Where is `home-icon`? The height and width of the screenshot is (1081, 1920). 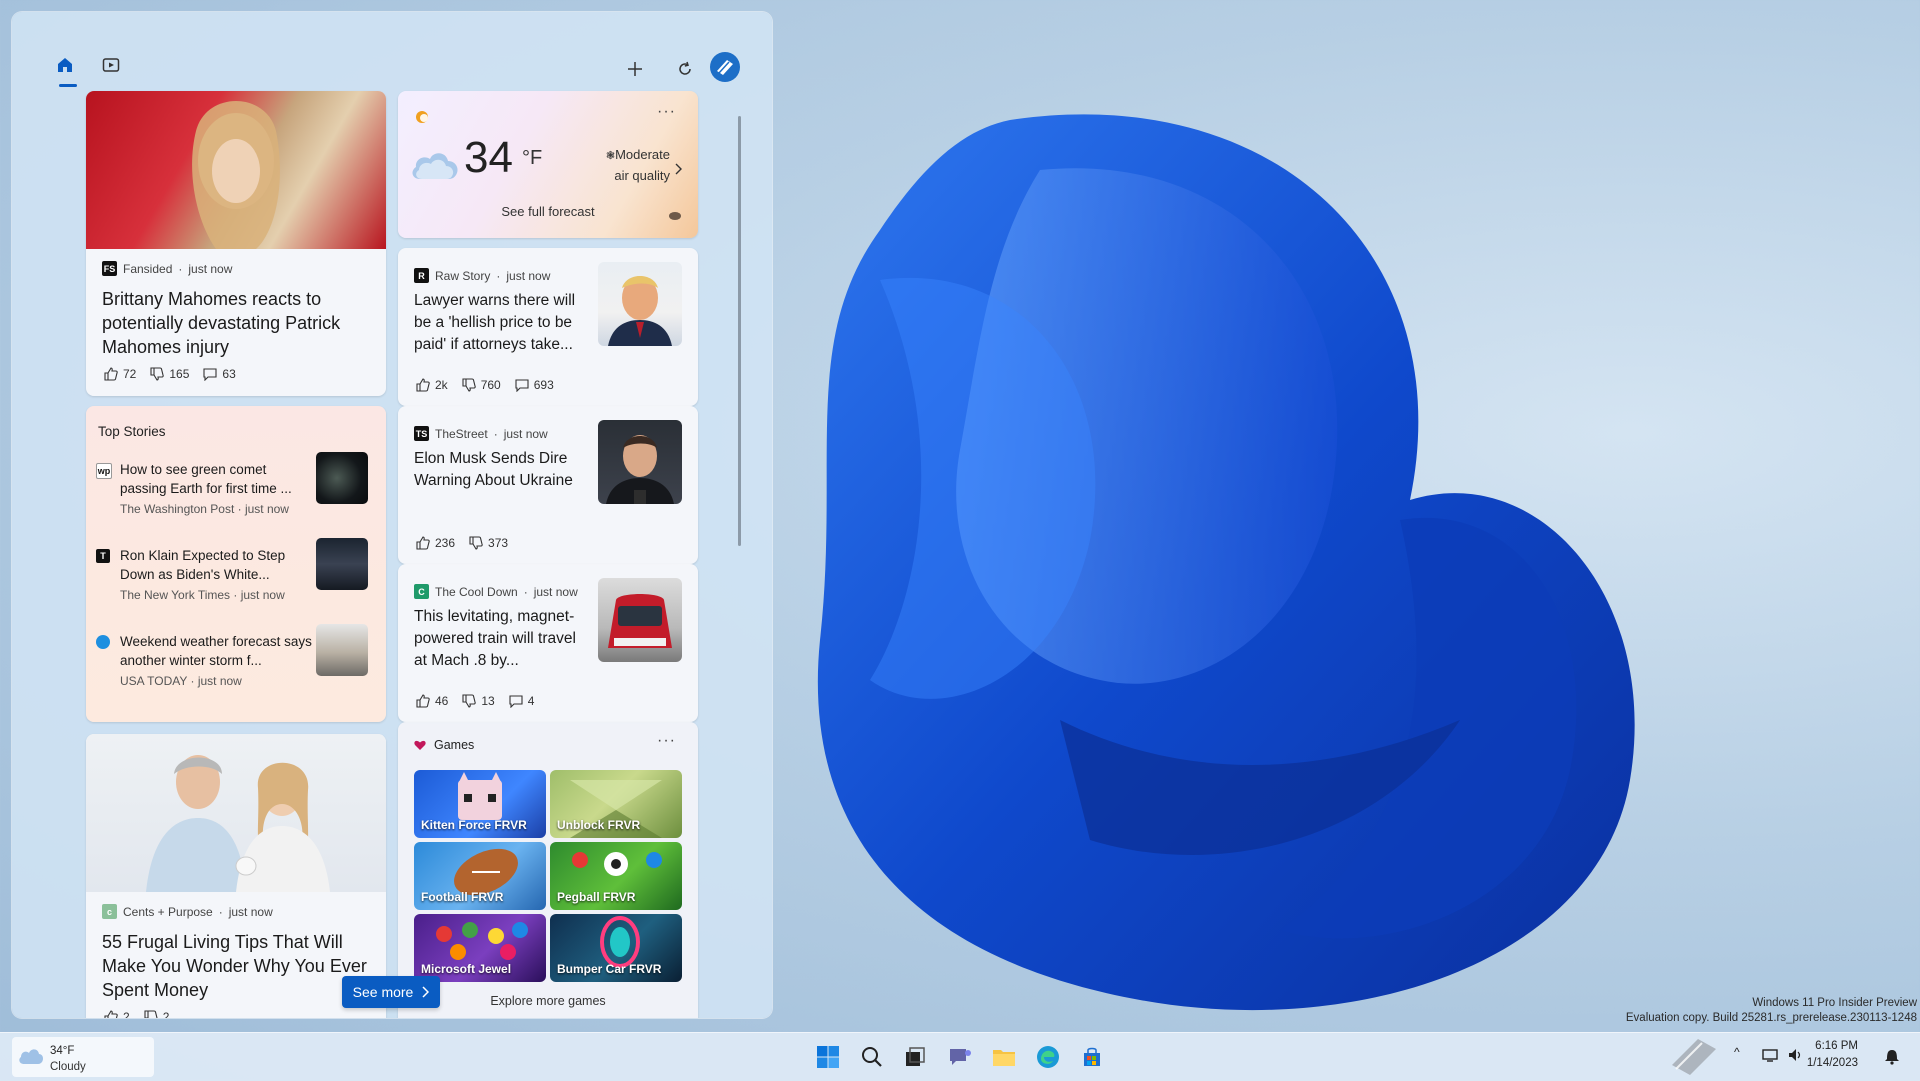 home-icon is located at coordinates (65, 65).